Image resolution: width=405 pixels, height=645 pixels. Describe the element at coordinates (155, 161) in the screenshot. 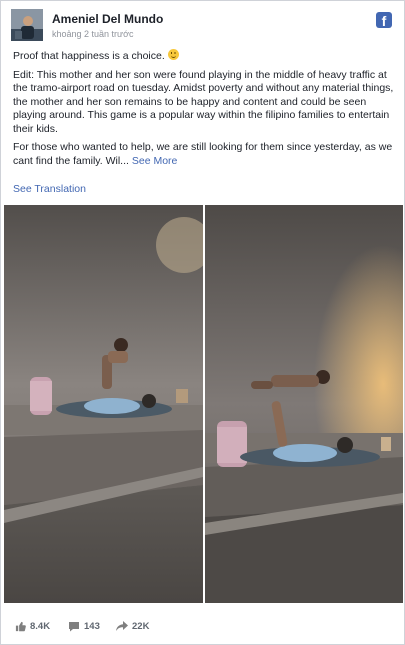

I see `see-more-link: See More` at that location.